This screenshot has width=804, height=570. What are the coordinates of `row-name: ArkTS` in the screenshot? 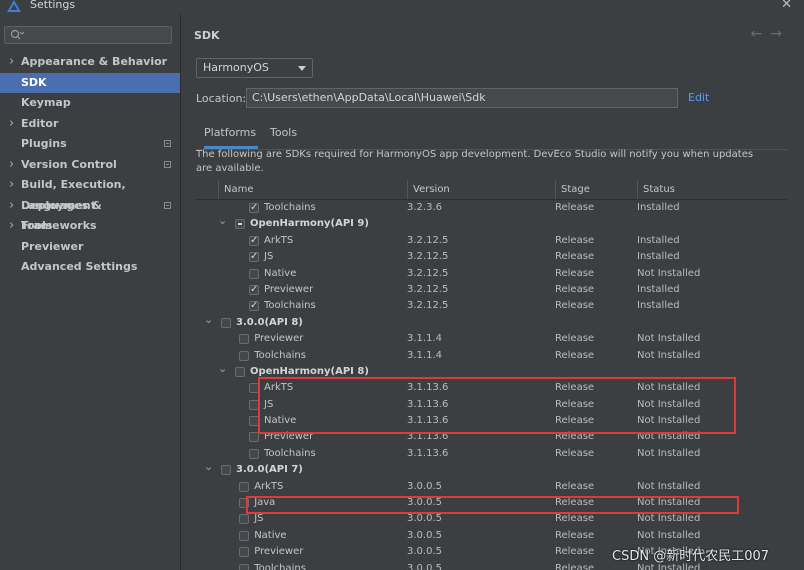 It's located at (279, 240).